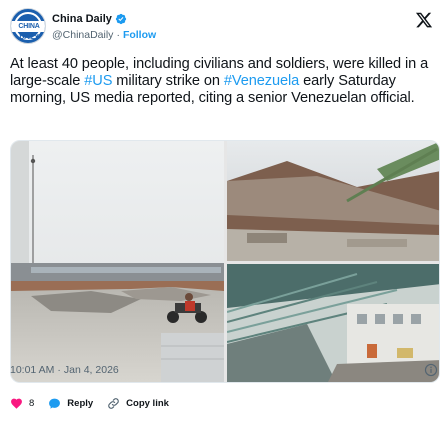 The image size is (445, 440). I want to click on photo-2-image, so click(333, 201).